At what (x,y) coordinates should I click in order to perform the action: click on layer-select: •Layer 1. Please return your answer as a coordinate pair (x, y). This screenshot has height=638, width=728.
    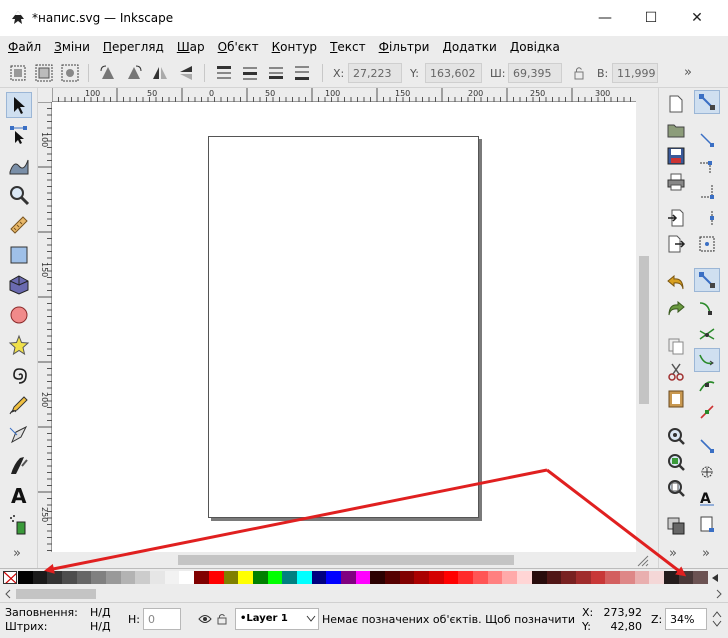
    Looking at the image, I should click on (277, 619).